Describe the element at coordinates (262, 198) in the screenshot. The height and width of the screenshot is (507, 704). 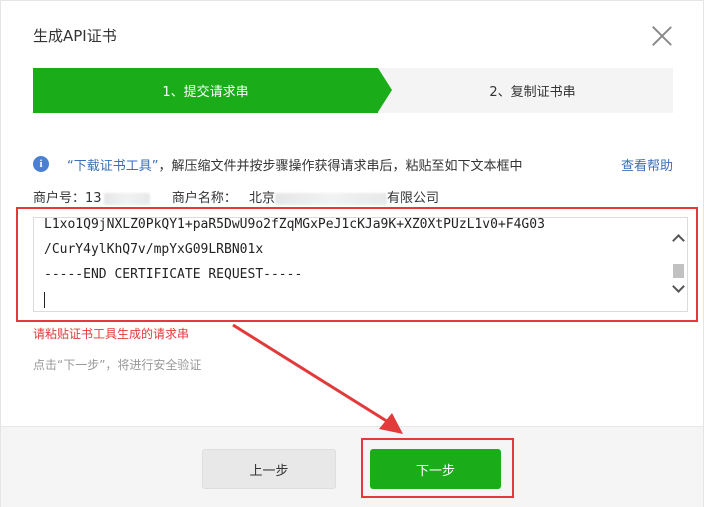
I see `merchant-name-prefix: 北京` at that location.